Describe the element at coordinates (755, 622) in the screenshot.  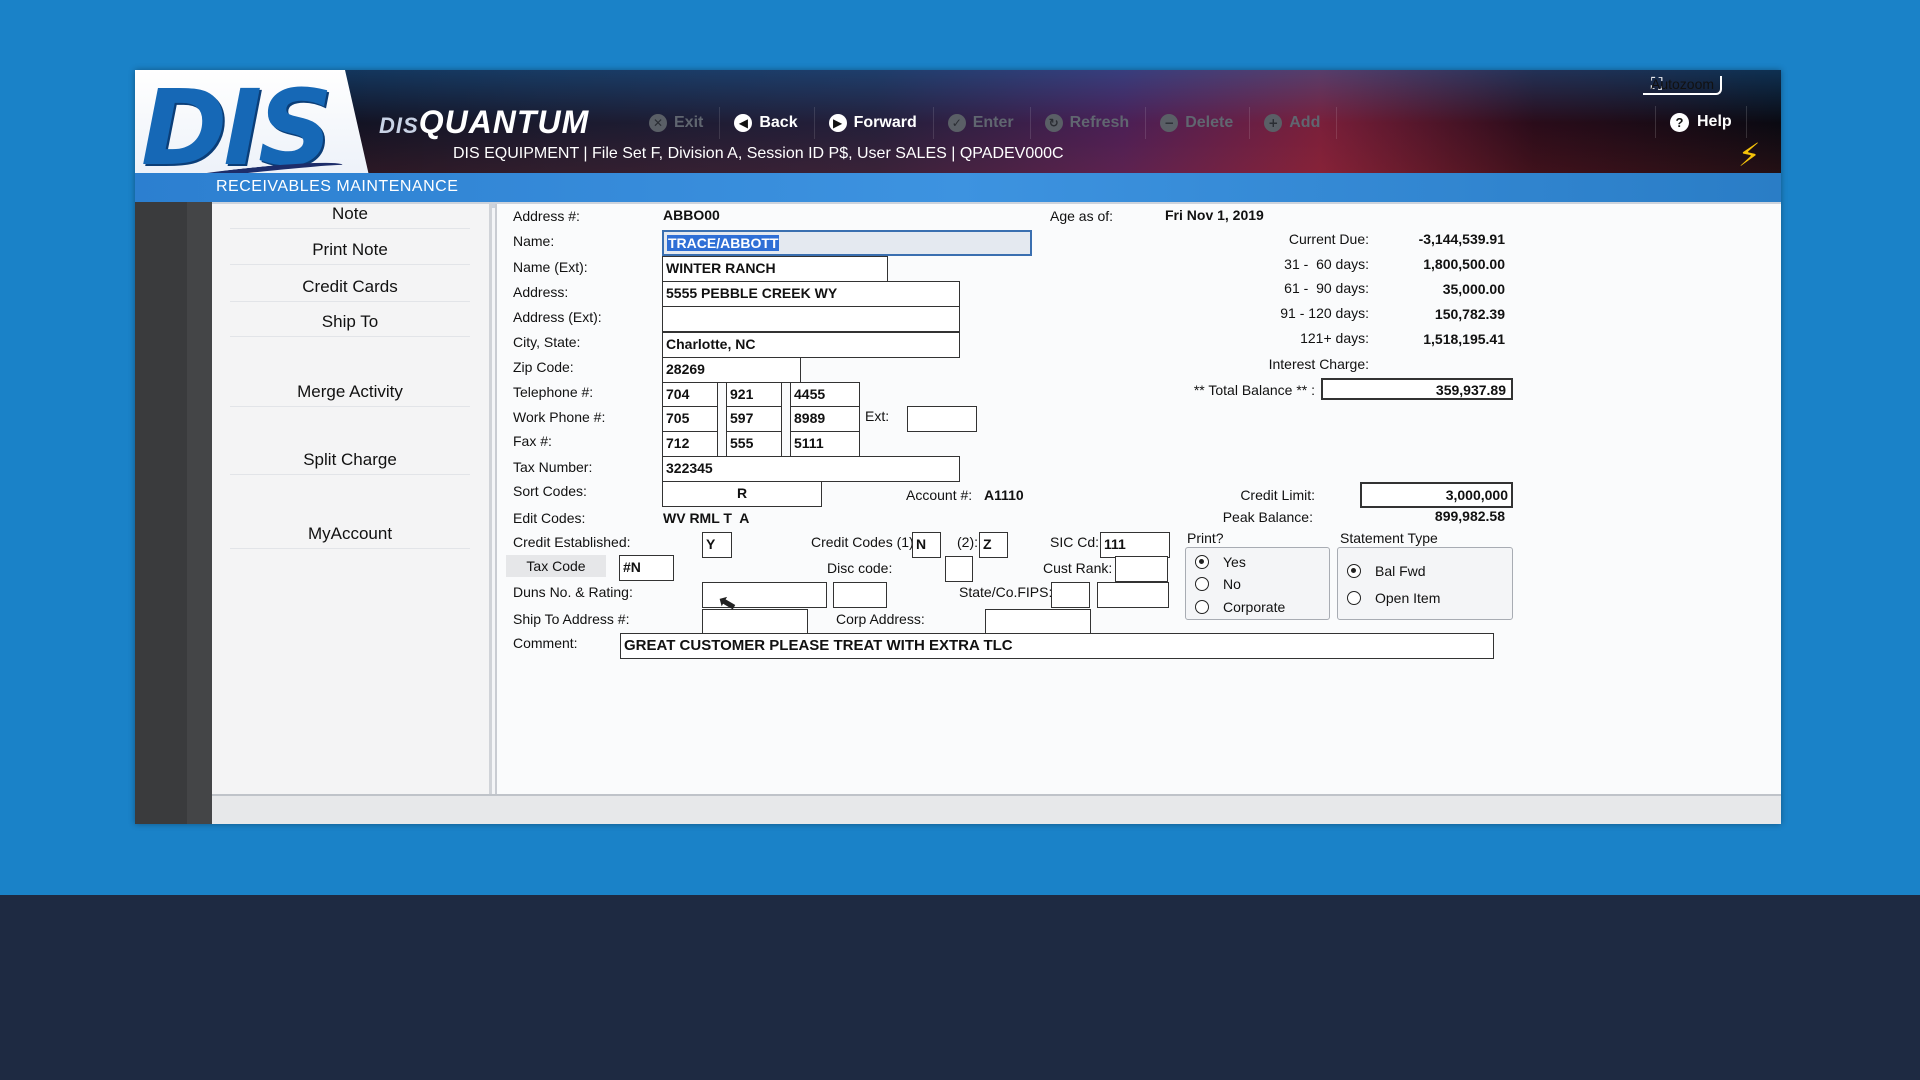
I see `ship-to-address-field` at that location.